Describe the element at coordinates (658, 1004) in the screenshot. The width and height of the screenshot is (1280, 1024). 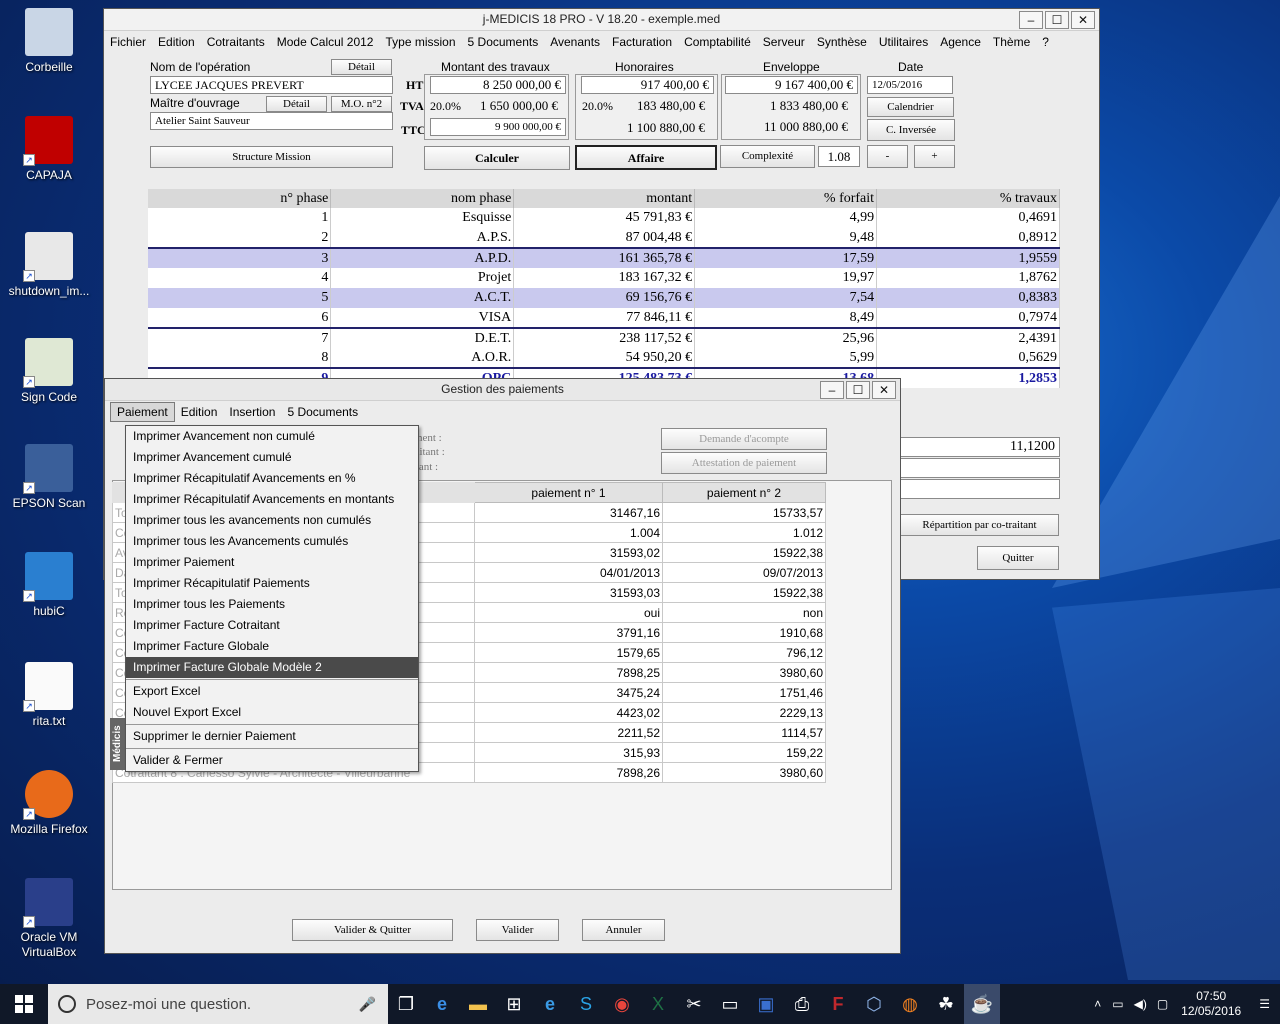
I see `excel-icon: X` at that location.